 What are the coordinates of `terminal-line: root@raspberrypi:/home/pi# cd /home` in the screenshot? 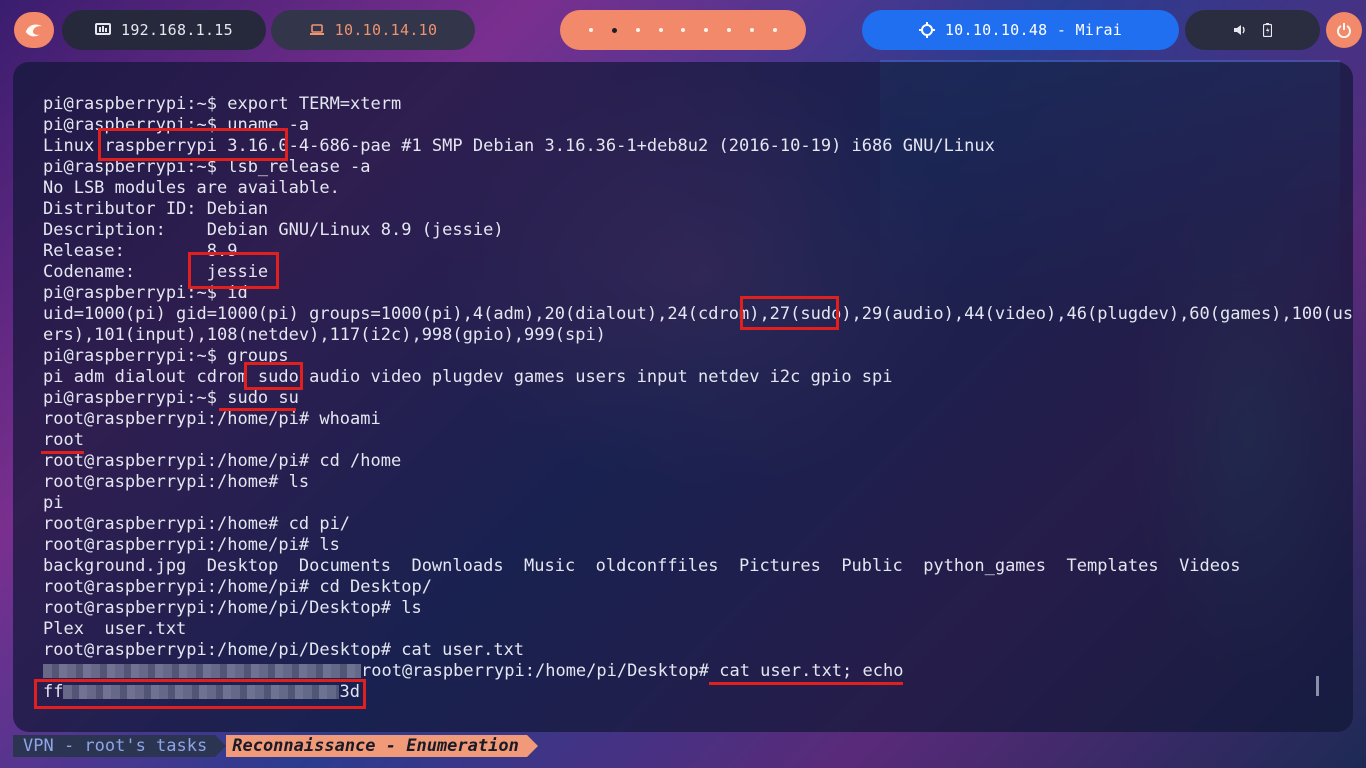 It's located at (222, 461).